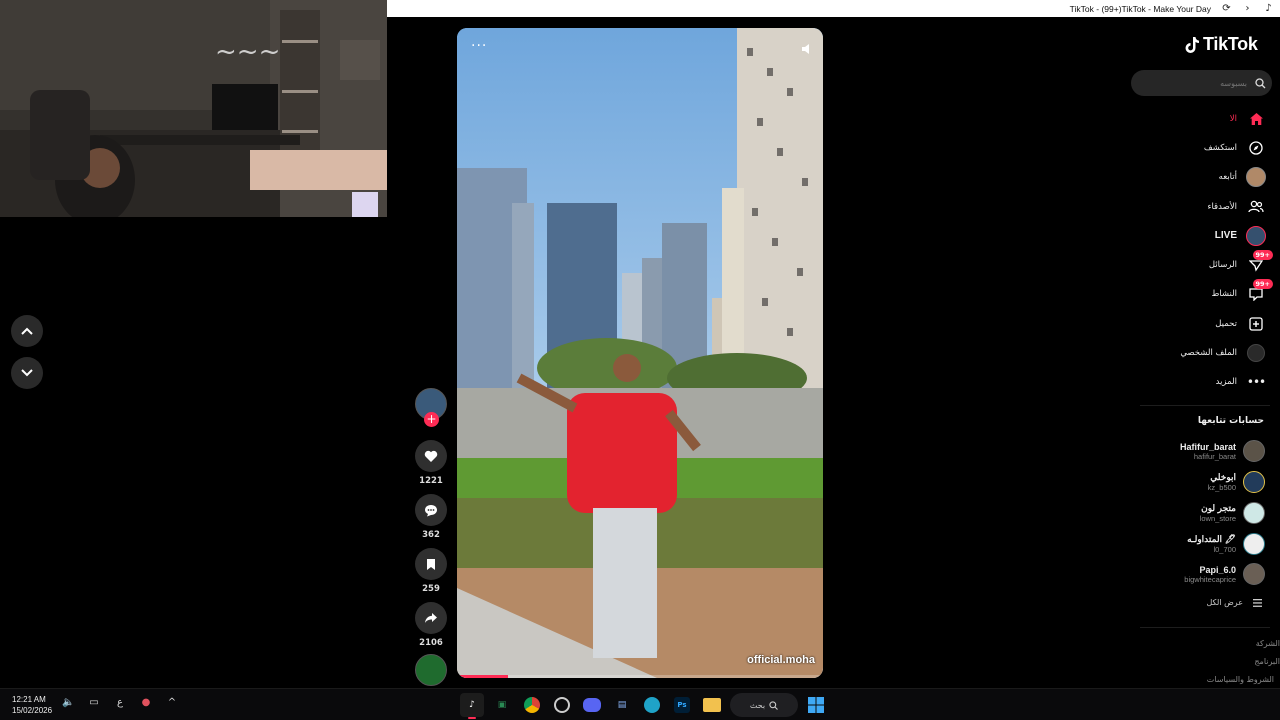 The height and width of the screenshot is (720, 1280). What do you see at coordinates (431, 643) in the screenshot?
I see `share-count: 2106` at bounding box center [431, 643].